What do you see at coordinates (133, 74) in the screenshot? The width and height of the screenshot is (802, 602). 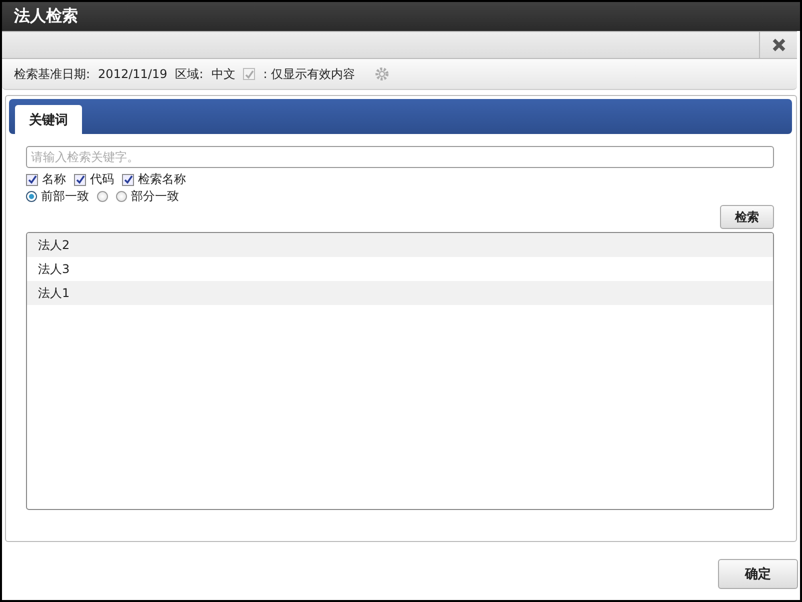 I see `date-value: 2012/11/19` at bounding box center [133, 74].